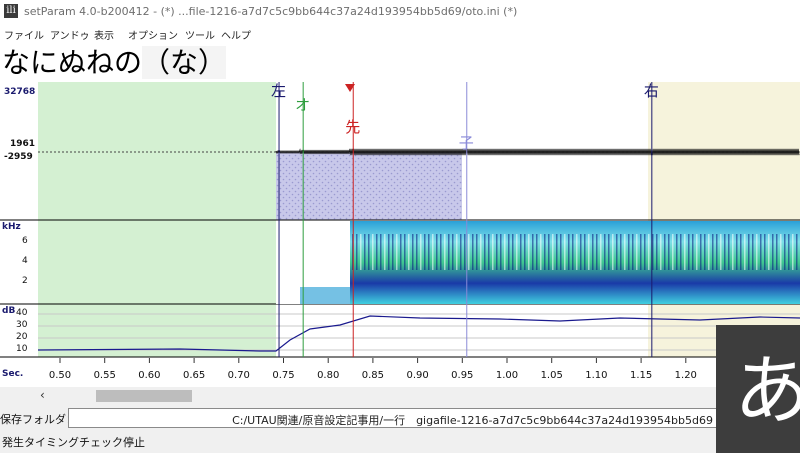  I want to click on scroll-thumb, so click(144, 396).